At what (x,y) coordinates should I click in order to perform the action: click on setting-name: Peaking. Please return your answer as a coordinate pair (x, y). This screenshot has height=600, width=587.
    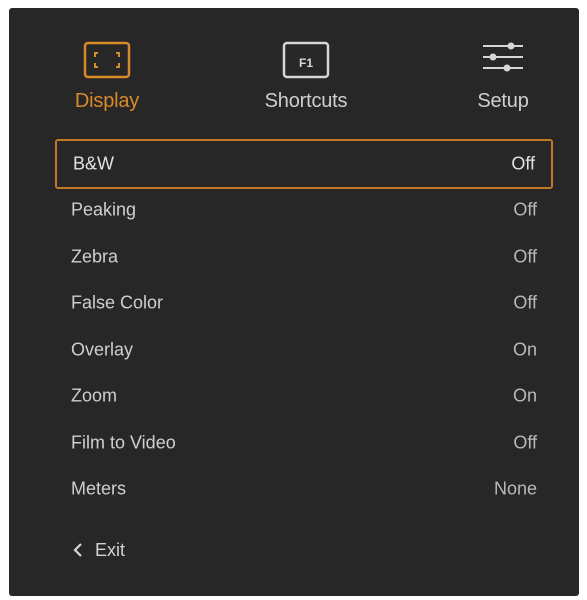
    Looking at the image, I should click on (104, 209).